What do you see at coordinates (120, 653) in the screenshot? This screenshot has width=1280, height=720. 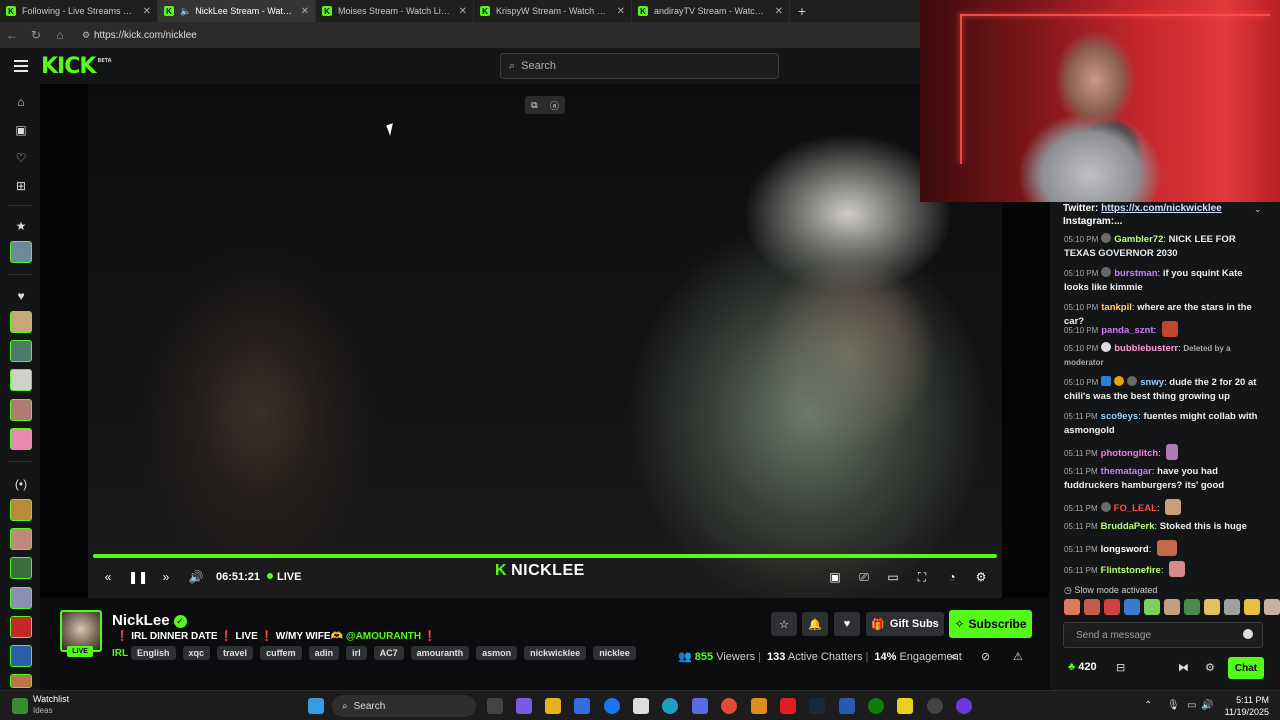 I see `category-link: IRL` at bounding box center [120, 653].